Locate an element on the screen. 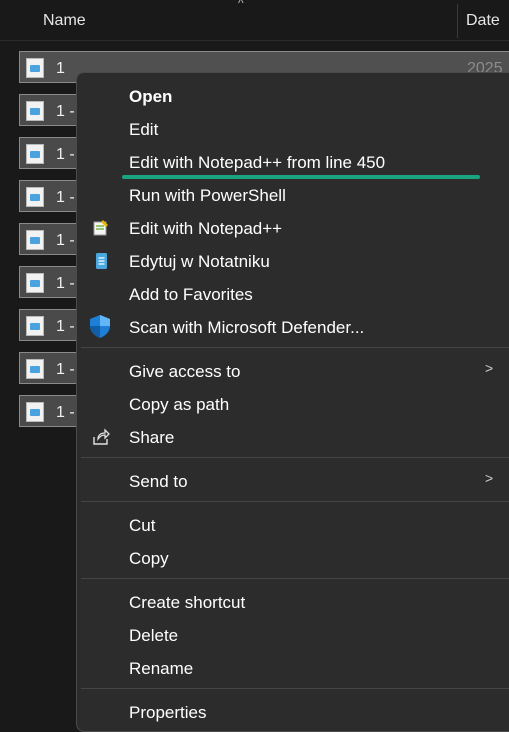  menu-item-give-access: Give access to is located at coordinates (185, 372).